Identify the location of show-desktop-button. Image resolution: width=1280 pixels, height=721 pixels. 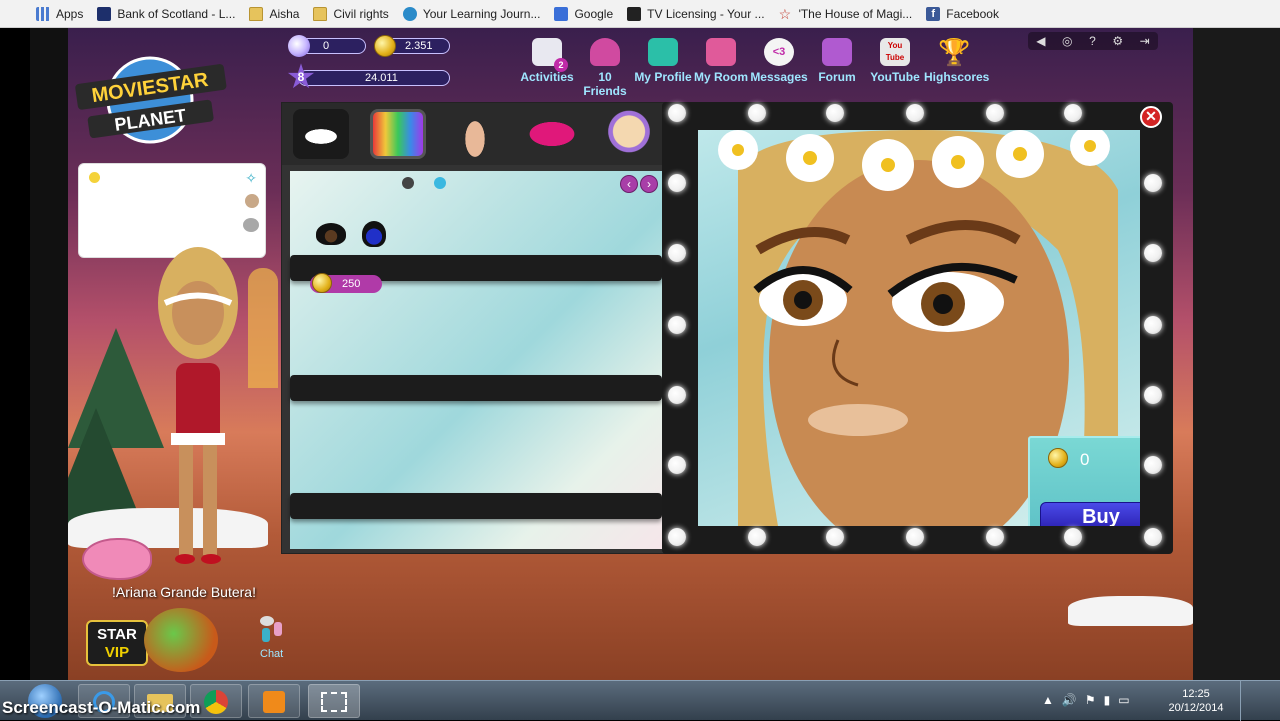
(1245, 701).